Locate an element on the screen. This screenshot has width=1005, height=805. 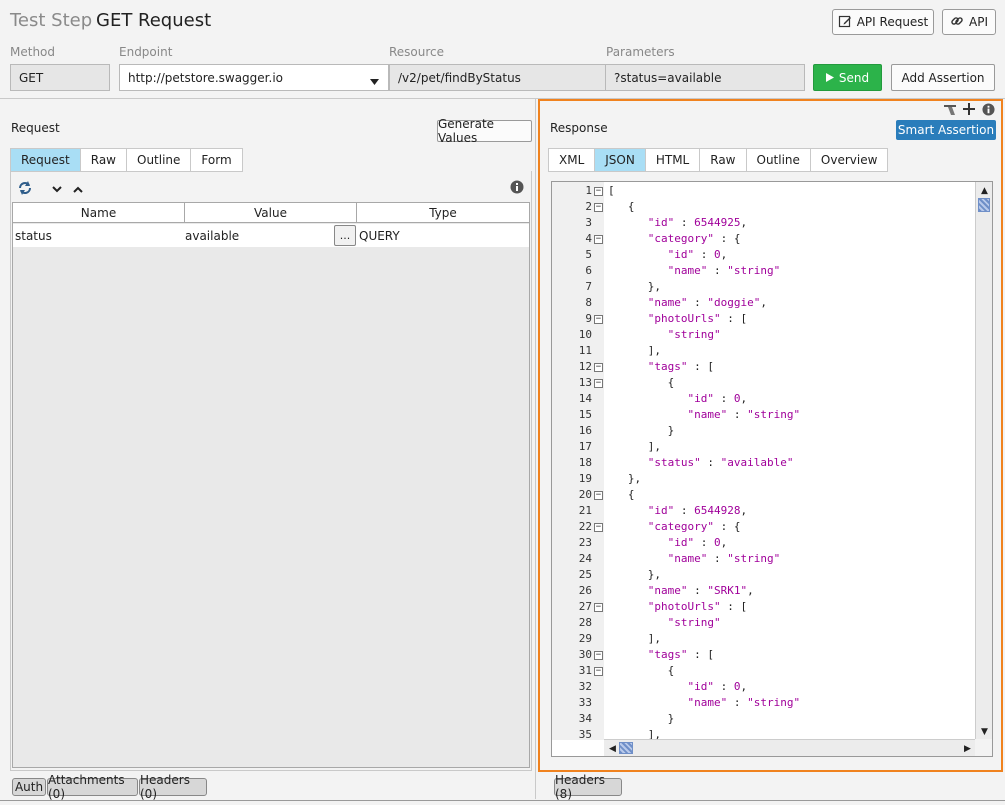
api-request-button: API Request is located at coordinates (883, 22).